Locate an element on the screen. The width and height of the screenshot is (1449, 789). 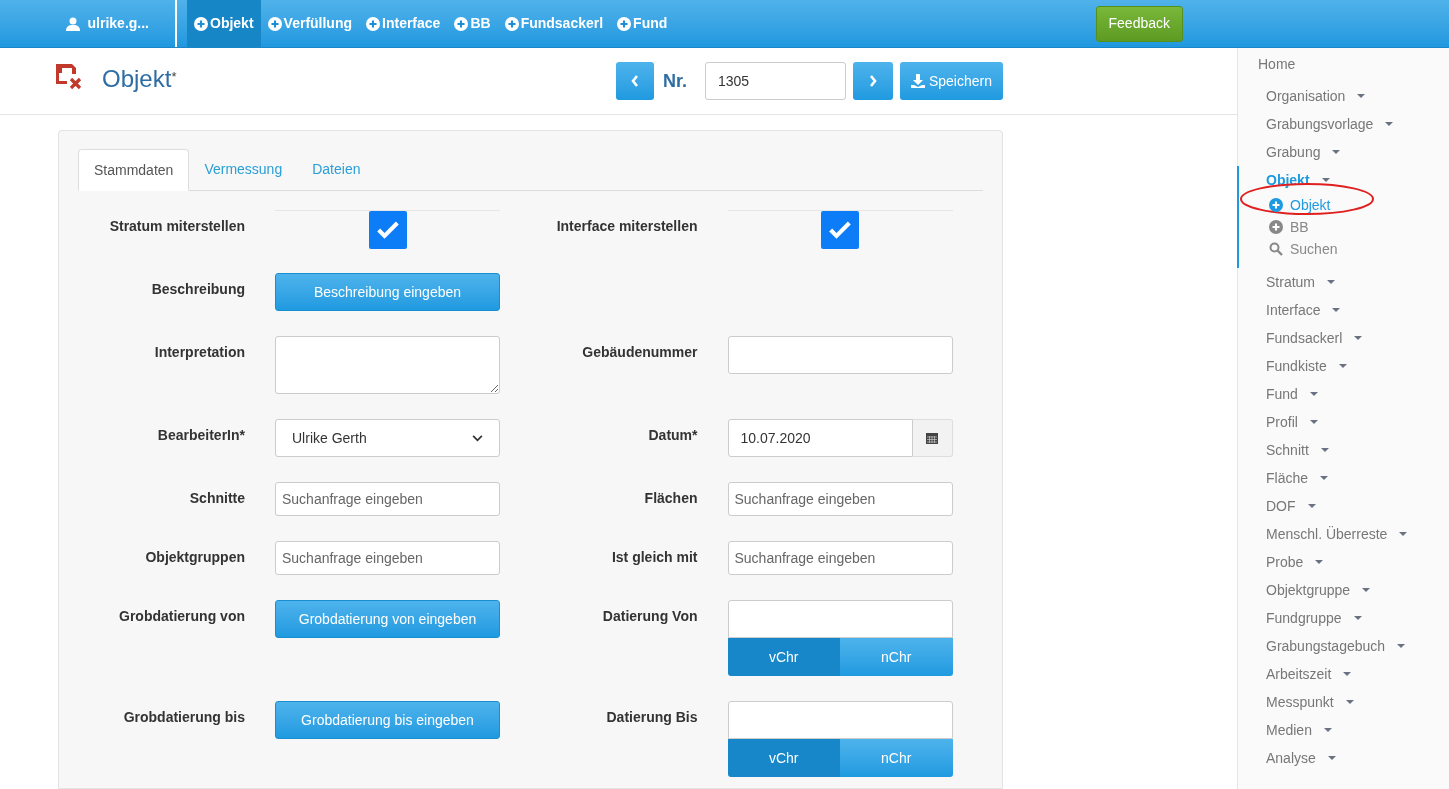
sidebar-item: Medien is located at coordinates (1357, 730).